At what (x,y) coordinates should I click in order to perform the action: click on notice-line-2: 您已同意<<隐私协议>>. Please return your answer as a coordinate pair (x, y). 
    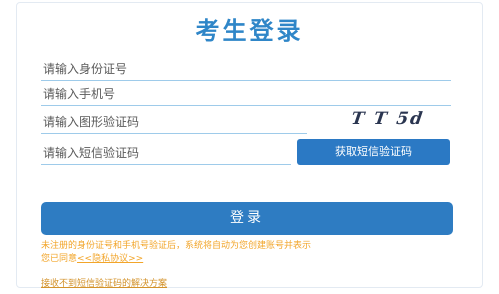
    Looking at the image, I should click on (251, 259).